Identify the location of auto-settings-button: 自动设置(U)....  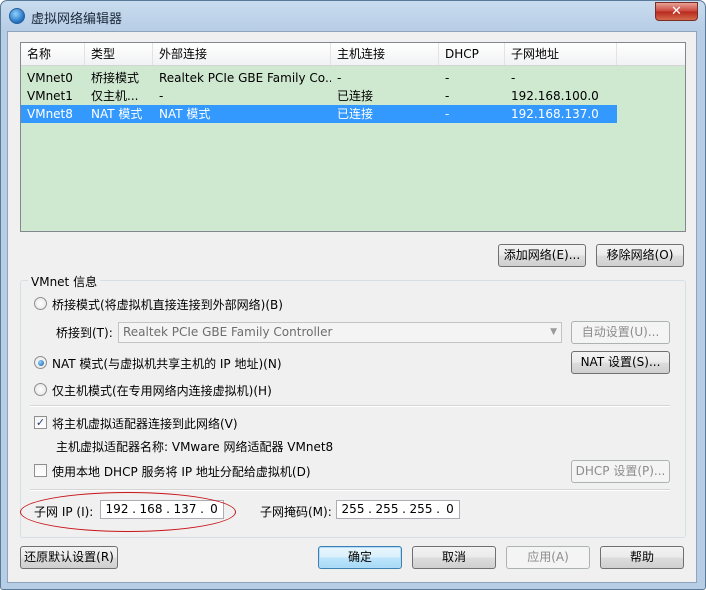
(620, 332).